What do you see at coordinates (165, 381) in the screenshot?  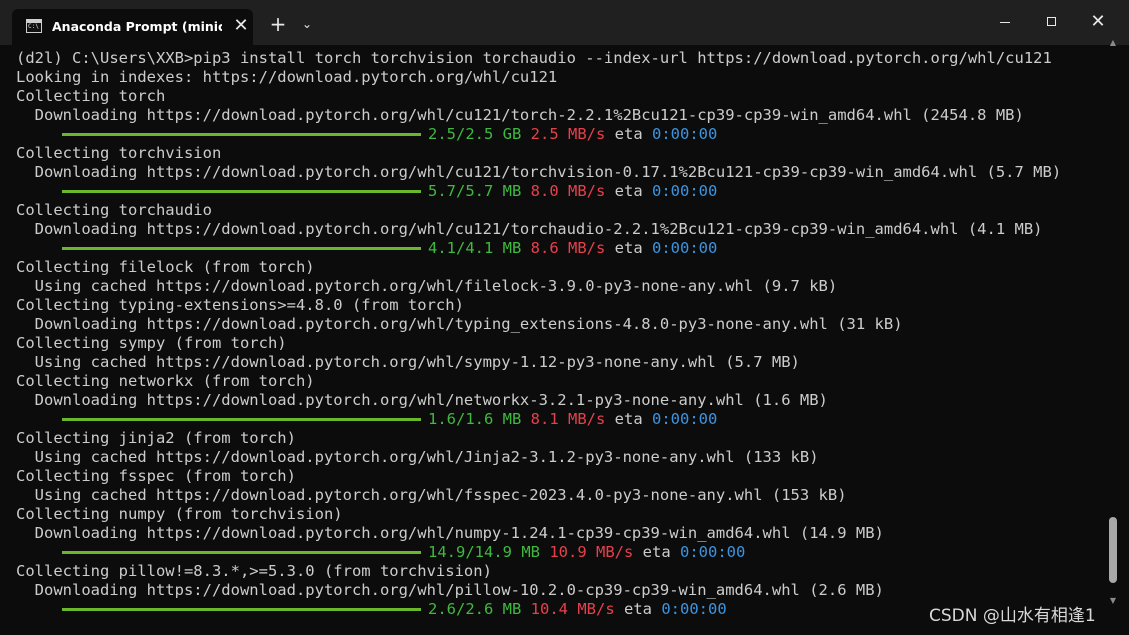 I see `terminal-line: Collecting networkx (from torch)` at bounding box center [165, 381].